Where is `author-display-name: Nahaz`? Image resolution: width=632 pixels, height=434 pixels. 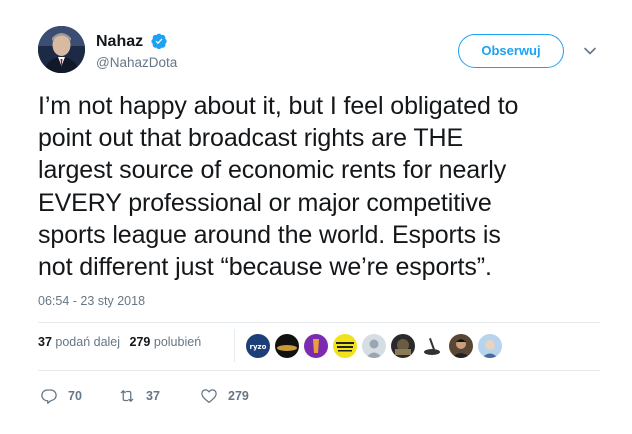
author-display-name: Nahaz is located at coordinates (119, 42).